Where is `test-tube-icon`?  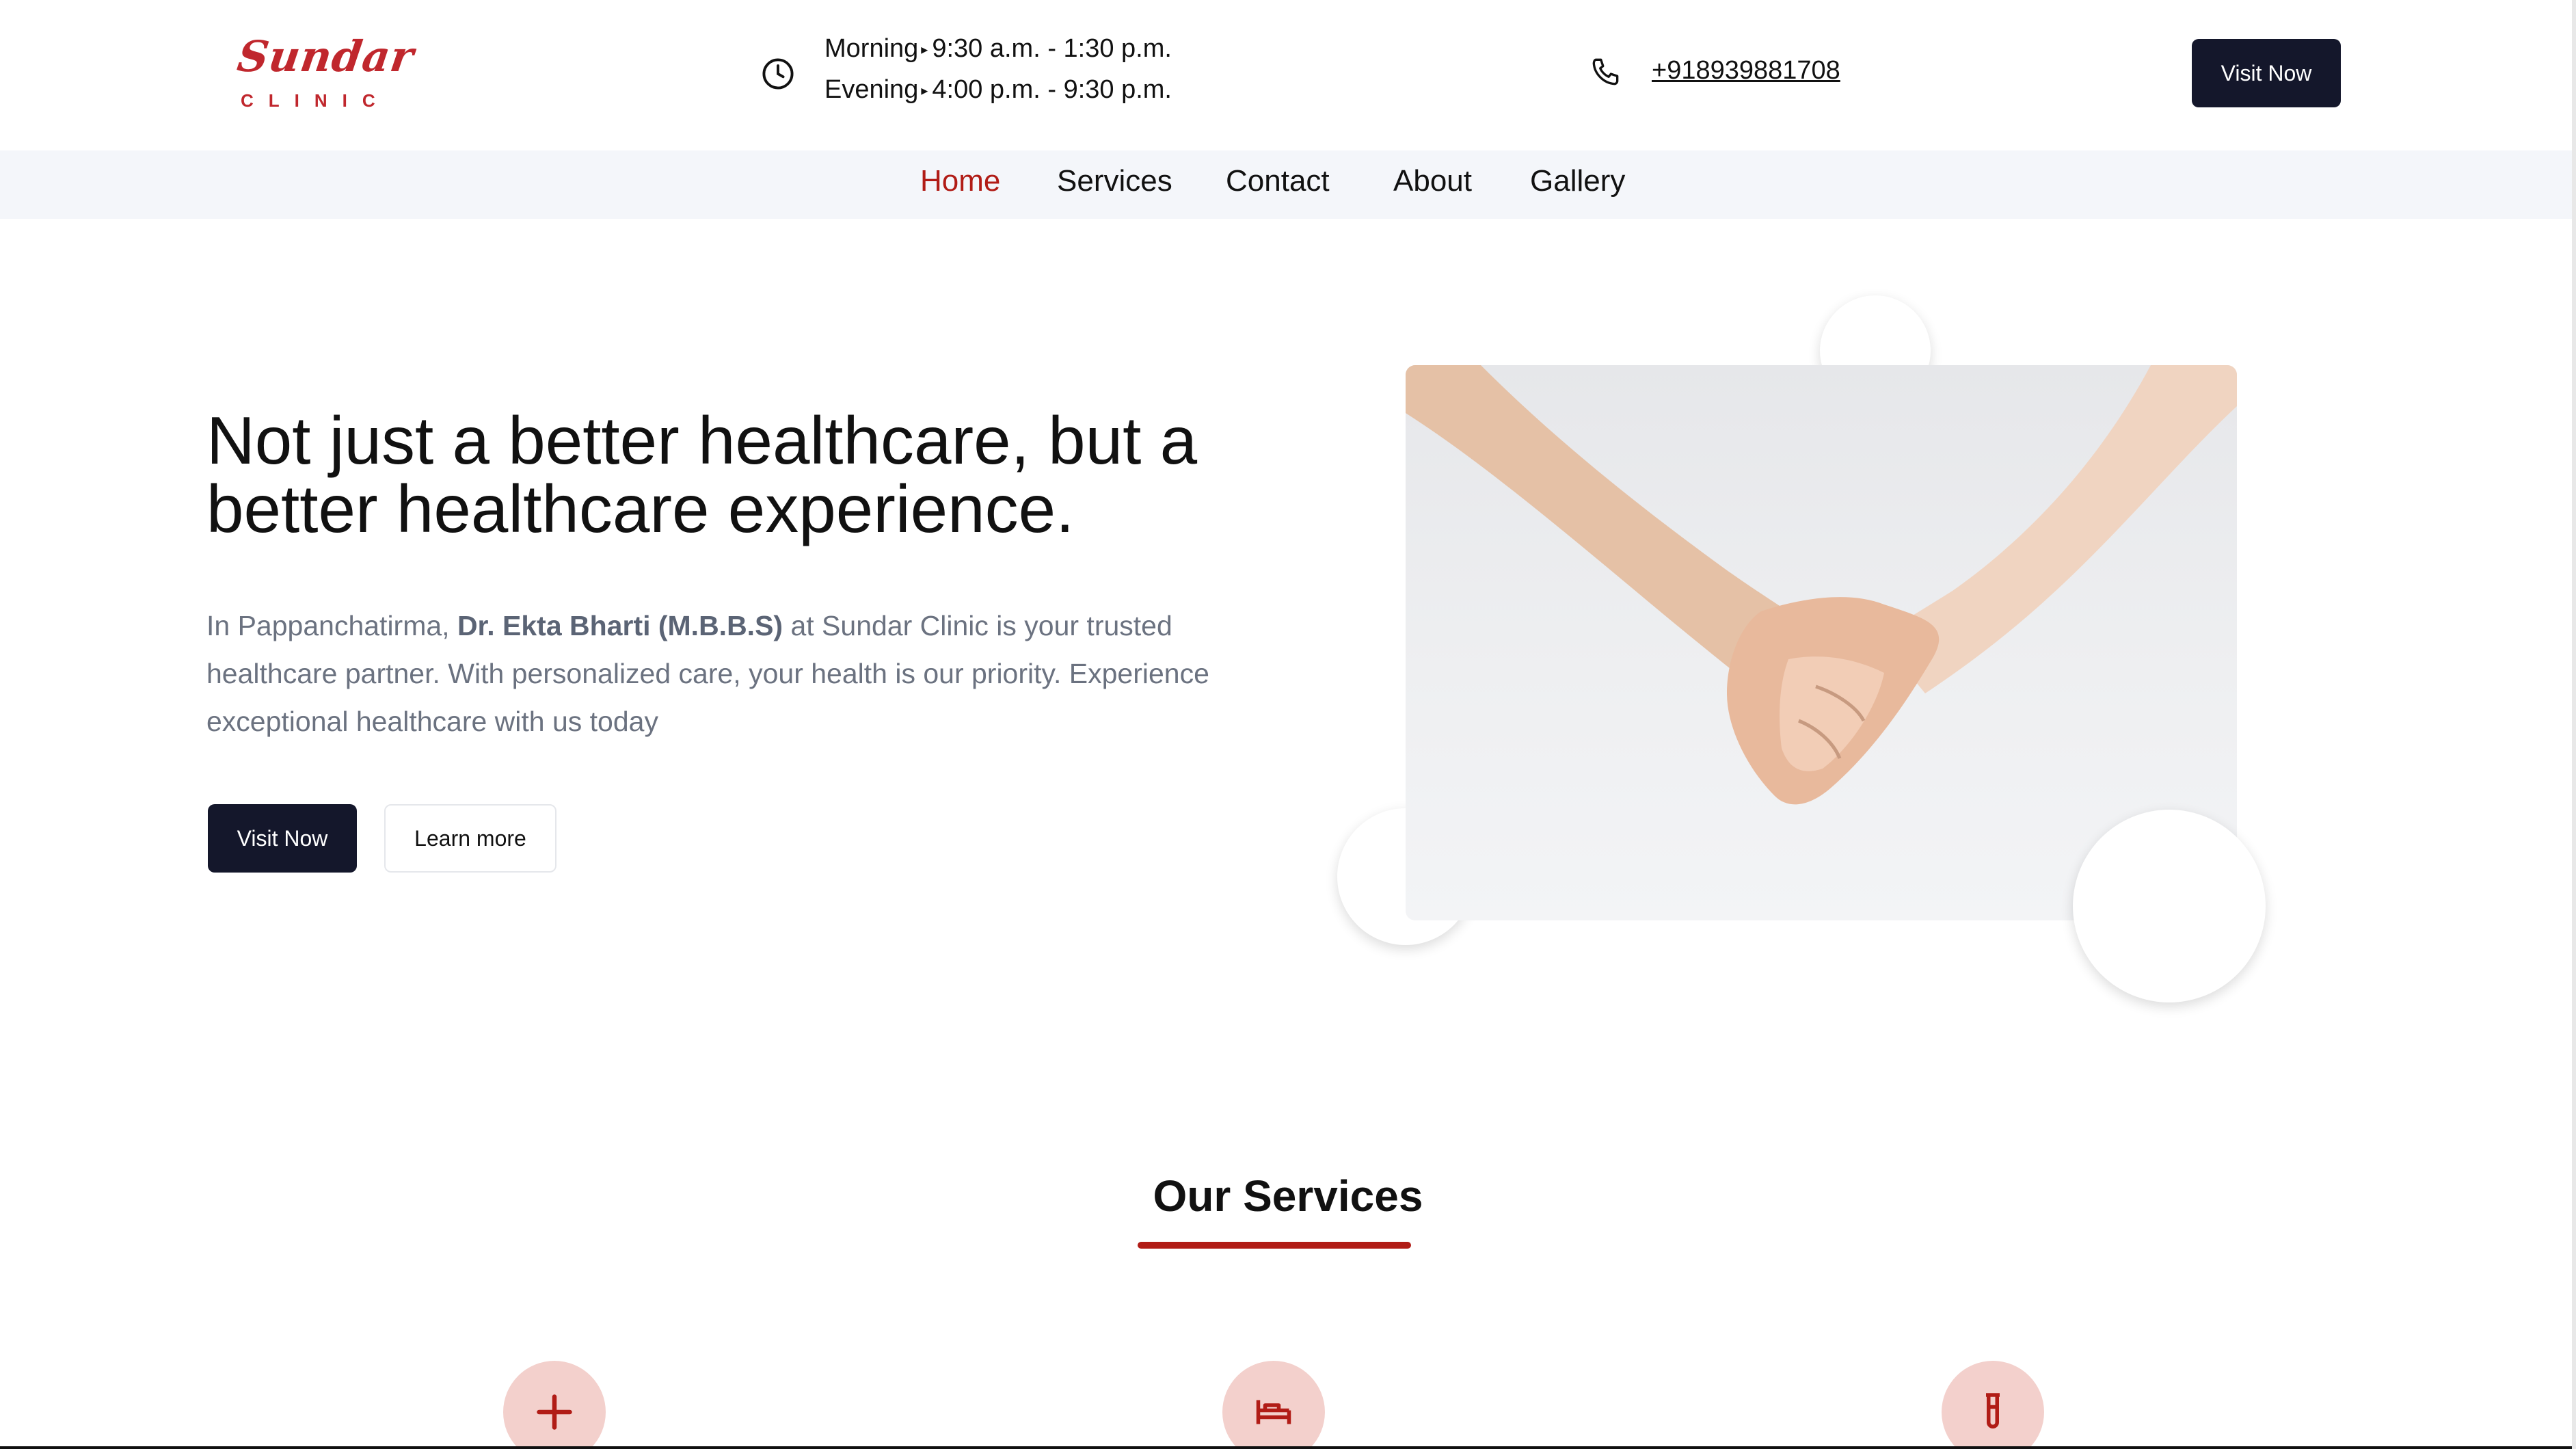 test-tube-icon is located at coordinates (1993, 1410).